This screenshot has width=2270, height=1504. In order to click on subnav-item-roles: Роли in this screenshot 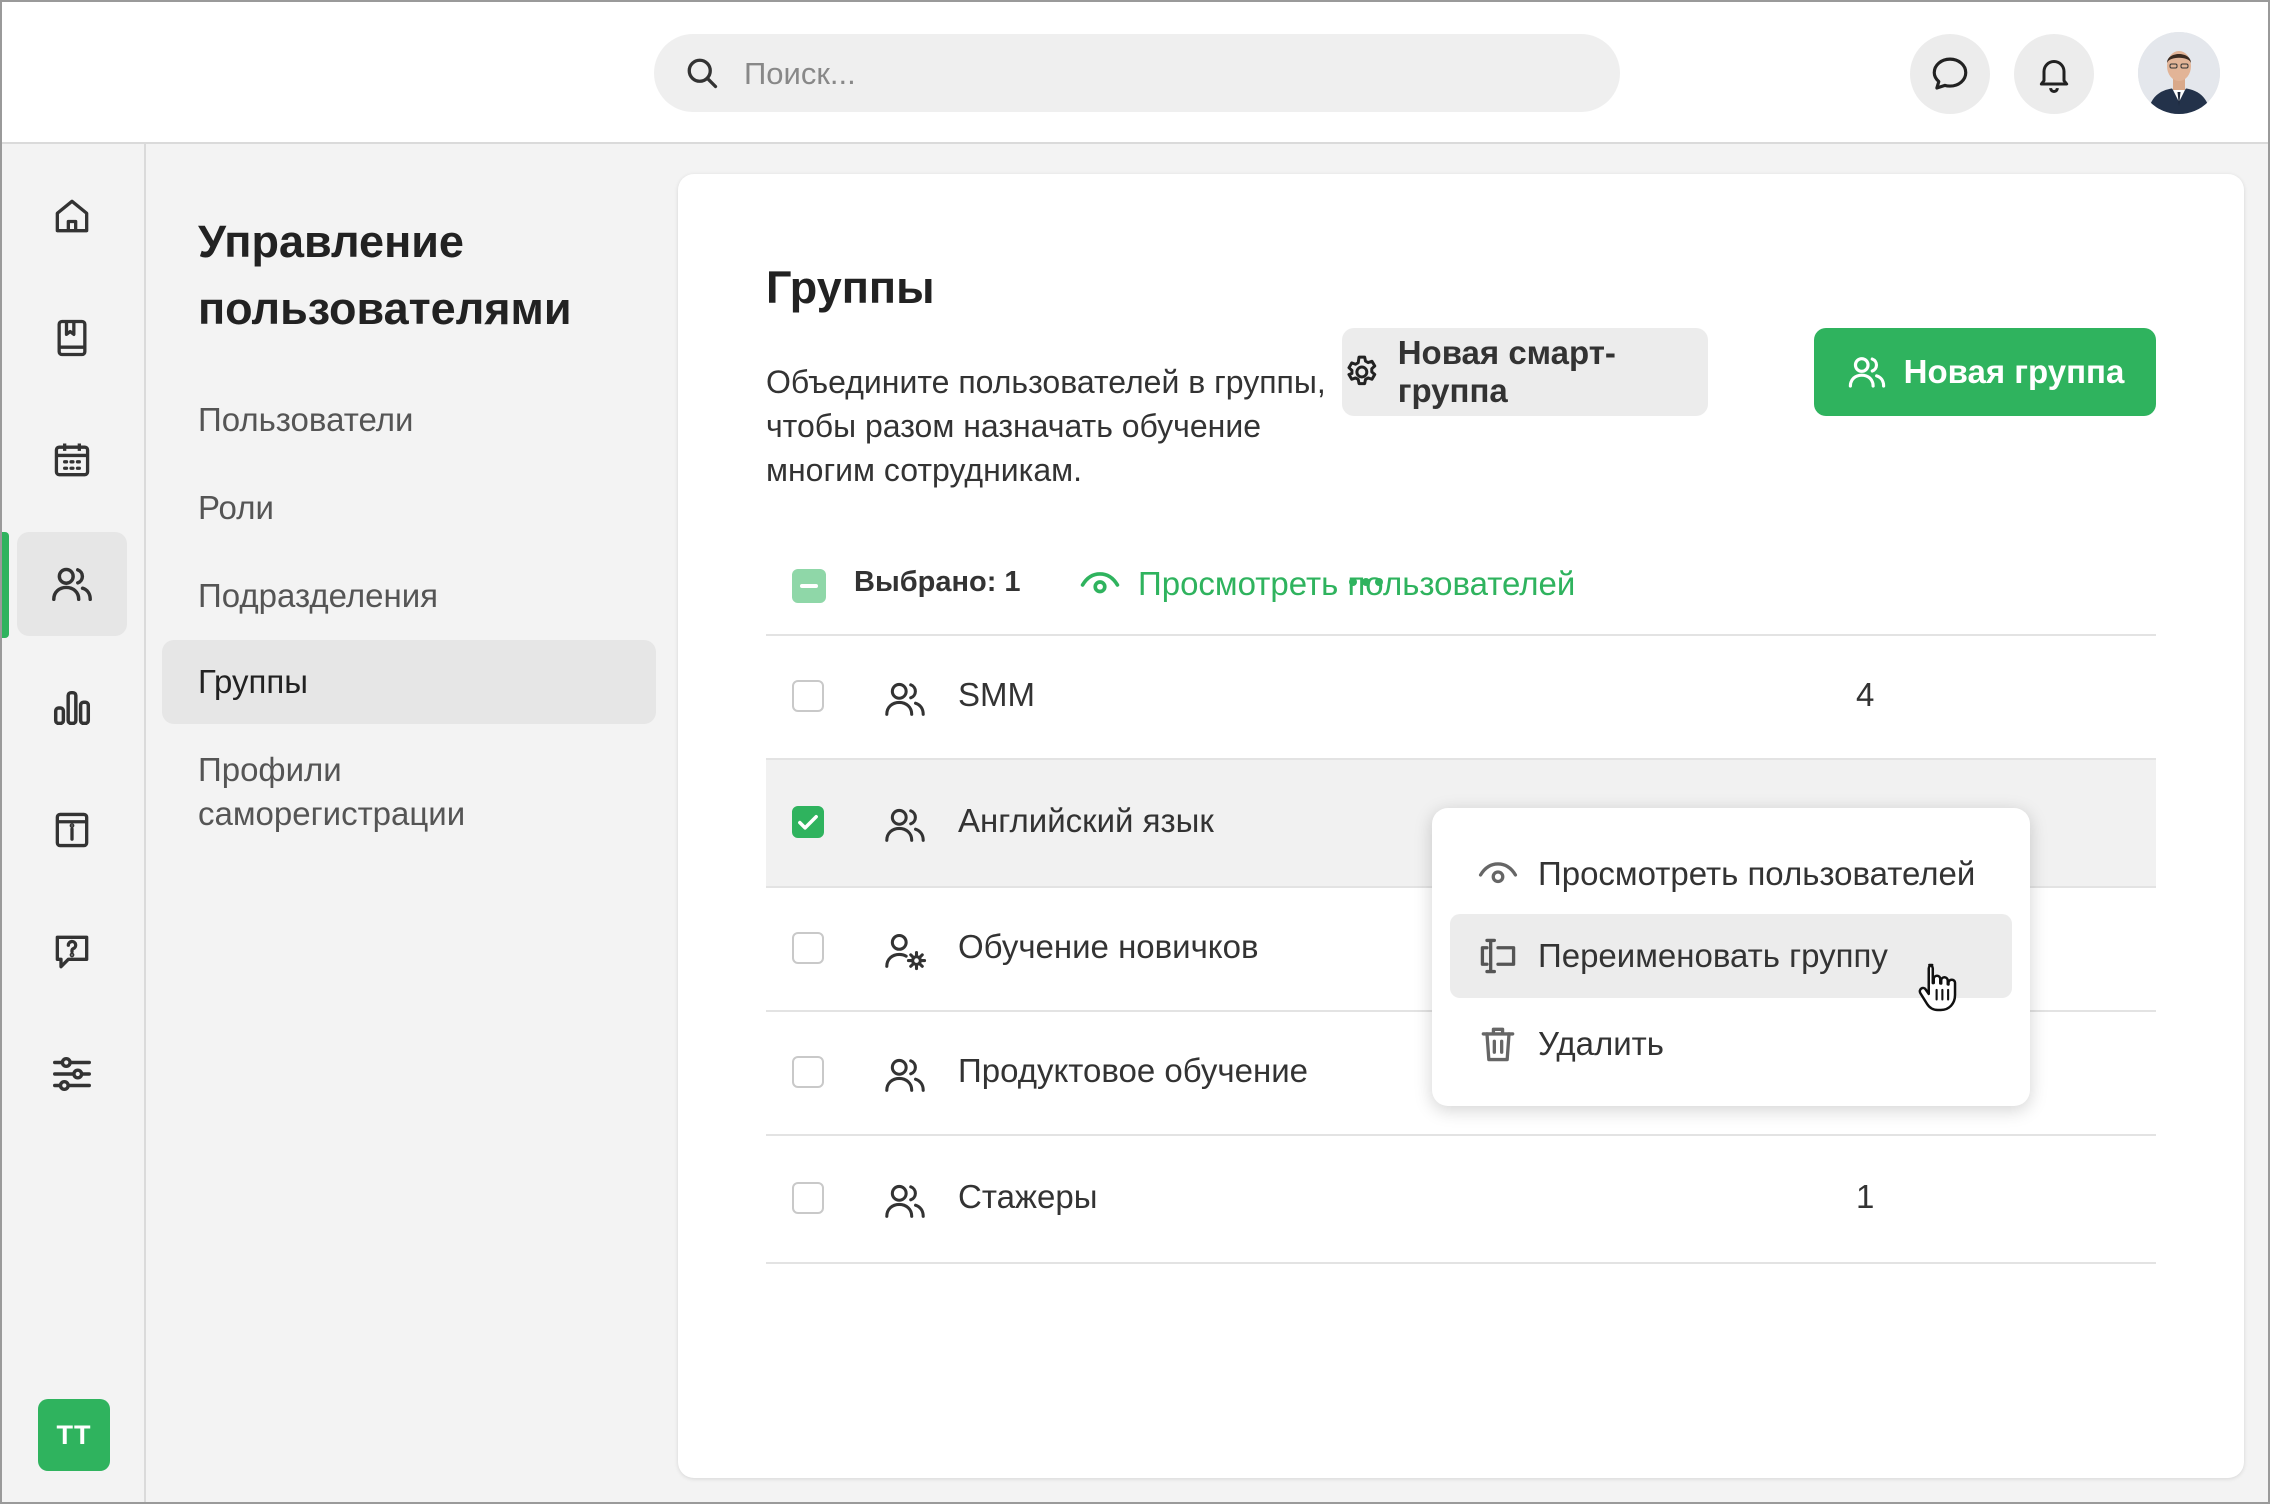, I will do `click(409, 508)`.